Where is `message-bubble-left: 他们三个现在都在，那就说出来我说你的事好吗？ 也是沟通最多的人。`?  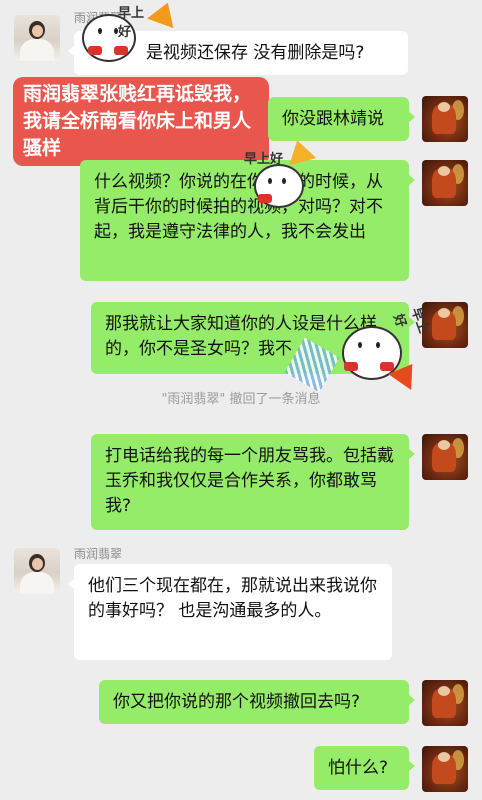 message-bubble-left: 他们三个现在都在，那就说出来我说你的事好吗？ 也是沟通最多的人。 is located at coordinates (230, 612).